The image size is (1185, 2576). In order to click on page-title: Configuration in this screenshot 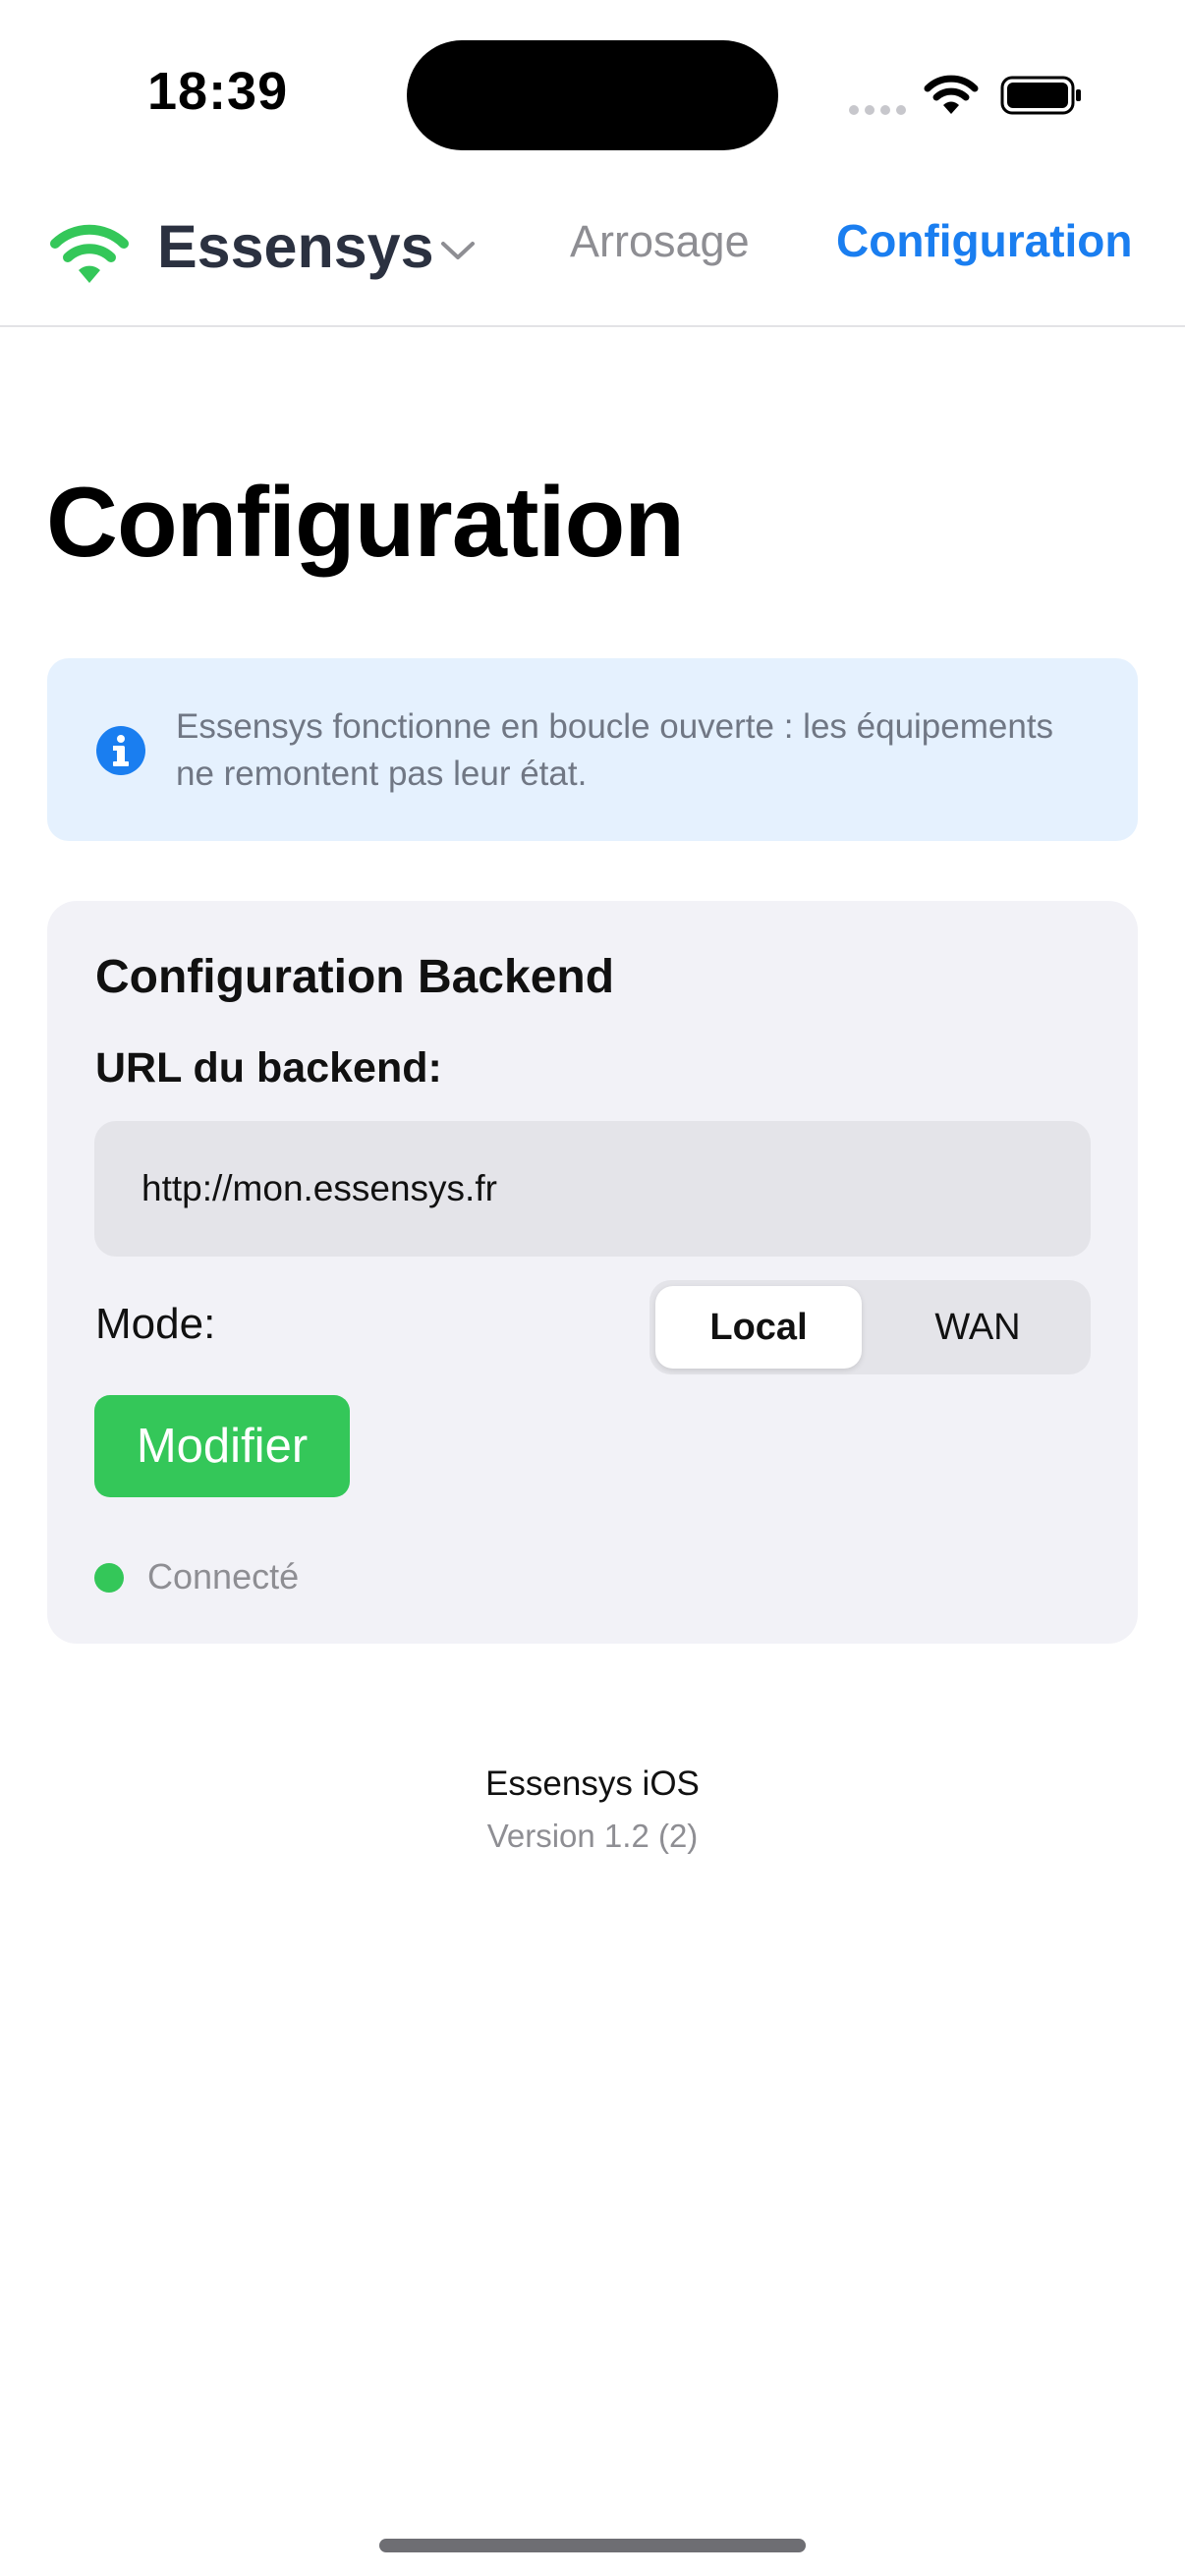, I will do `click(366, 523)`.